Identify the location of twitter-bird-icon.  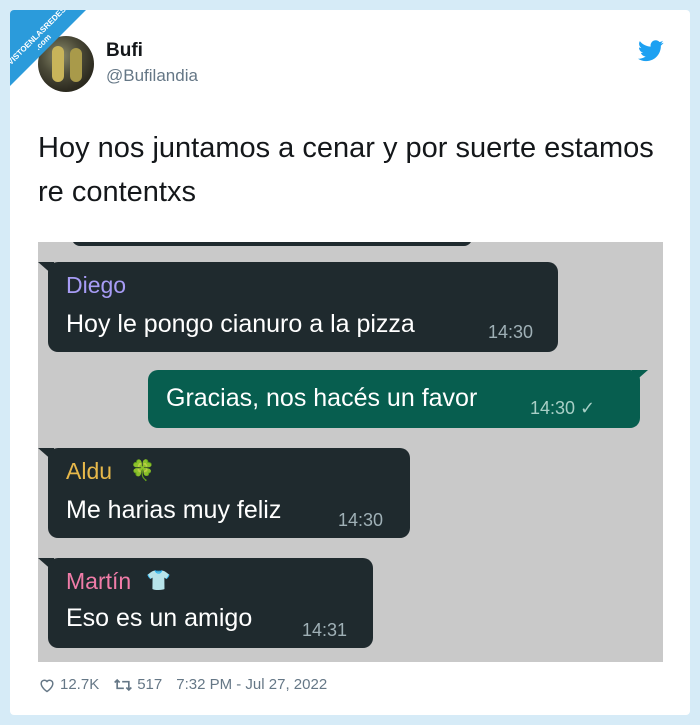
(651, 51).